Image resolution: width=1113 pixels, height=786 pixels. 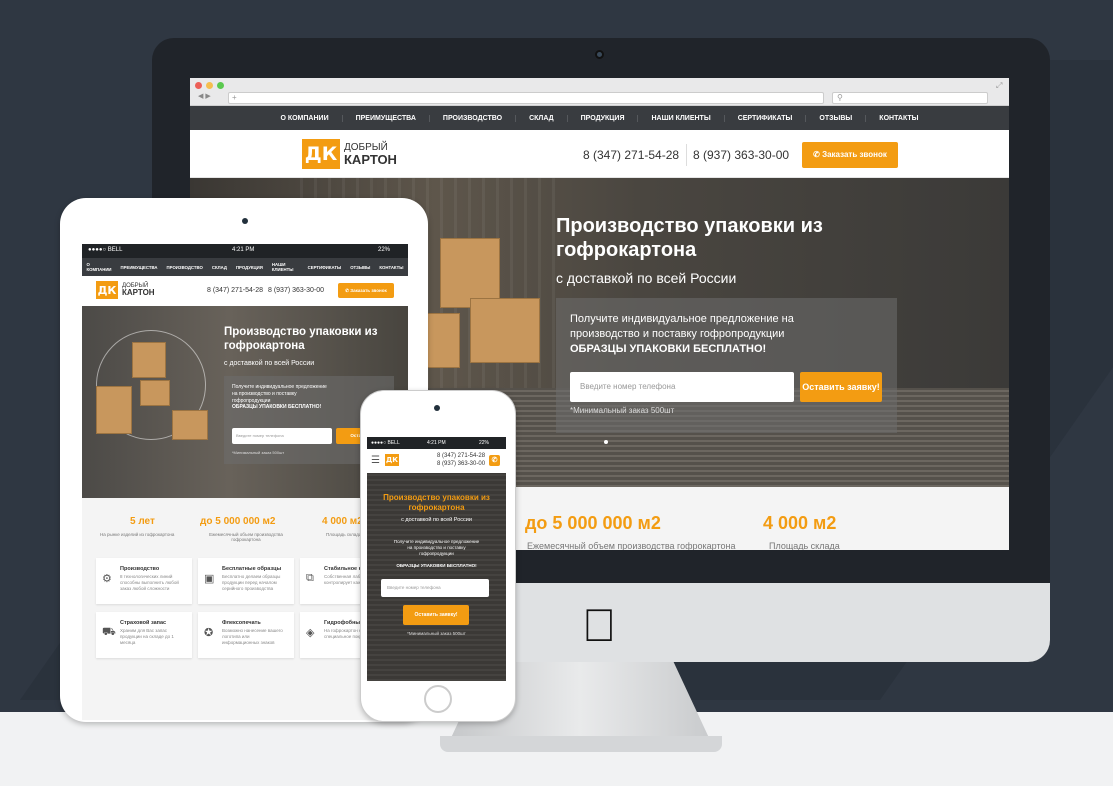 What do you see at coordinates (841, 387) in the screenshot?
I see `submit-request-button: Оставить заявку!` at bounding box center [841, 387].